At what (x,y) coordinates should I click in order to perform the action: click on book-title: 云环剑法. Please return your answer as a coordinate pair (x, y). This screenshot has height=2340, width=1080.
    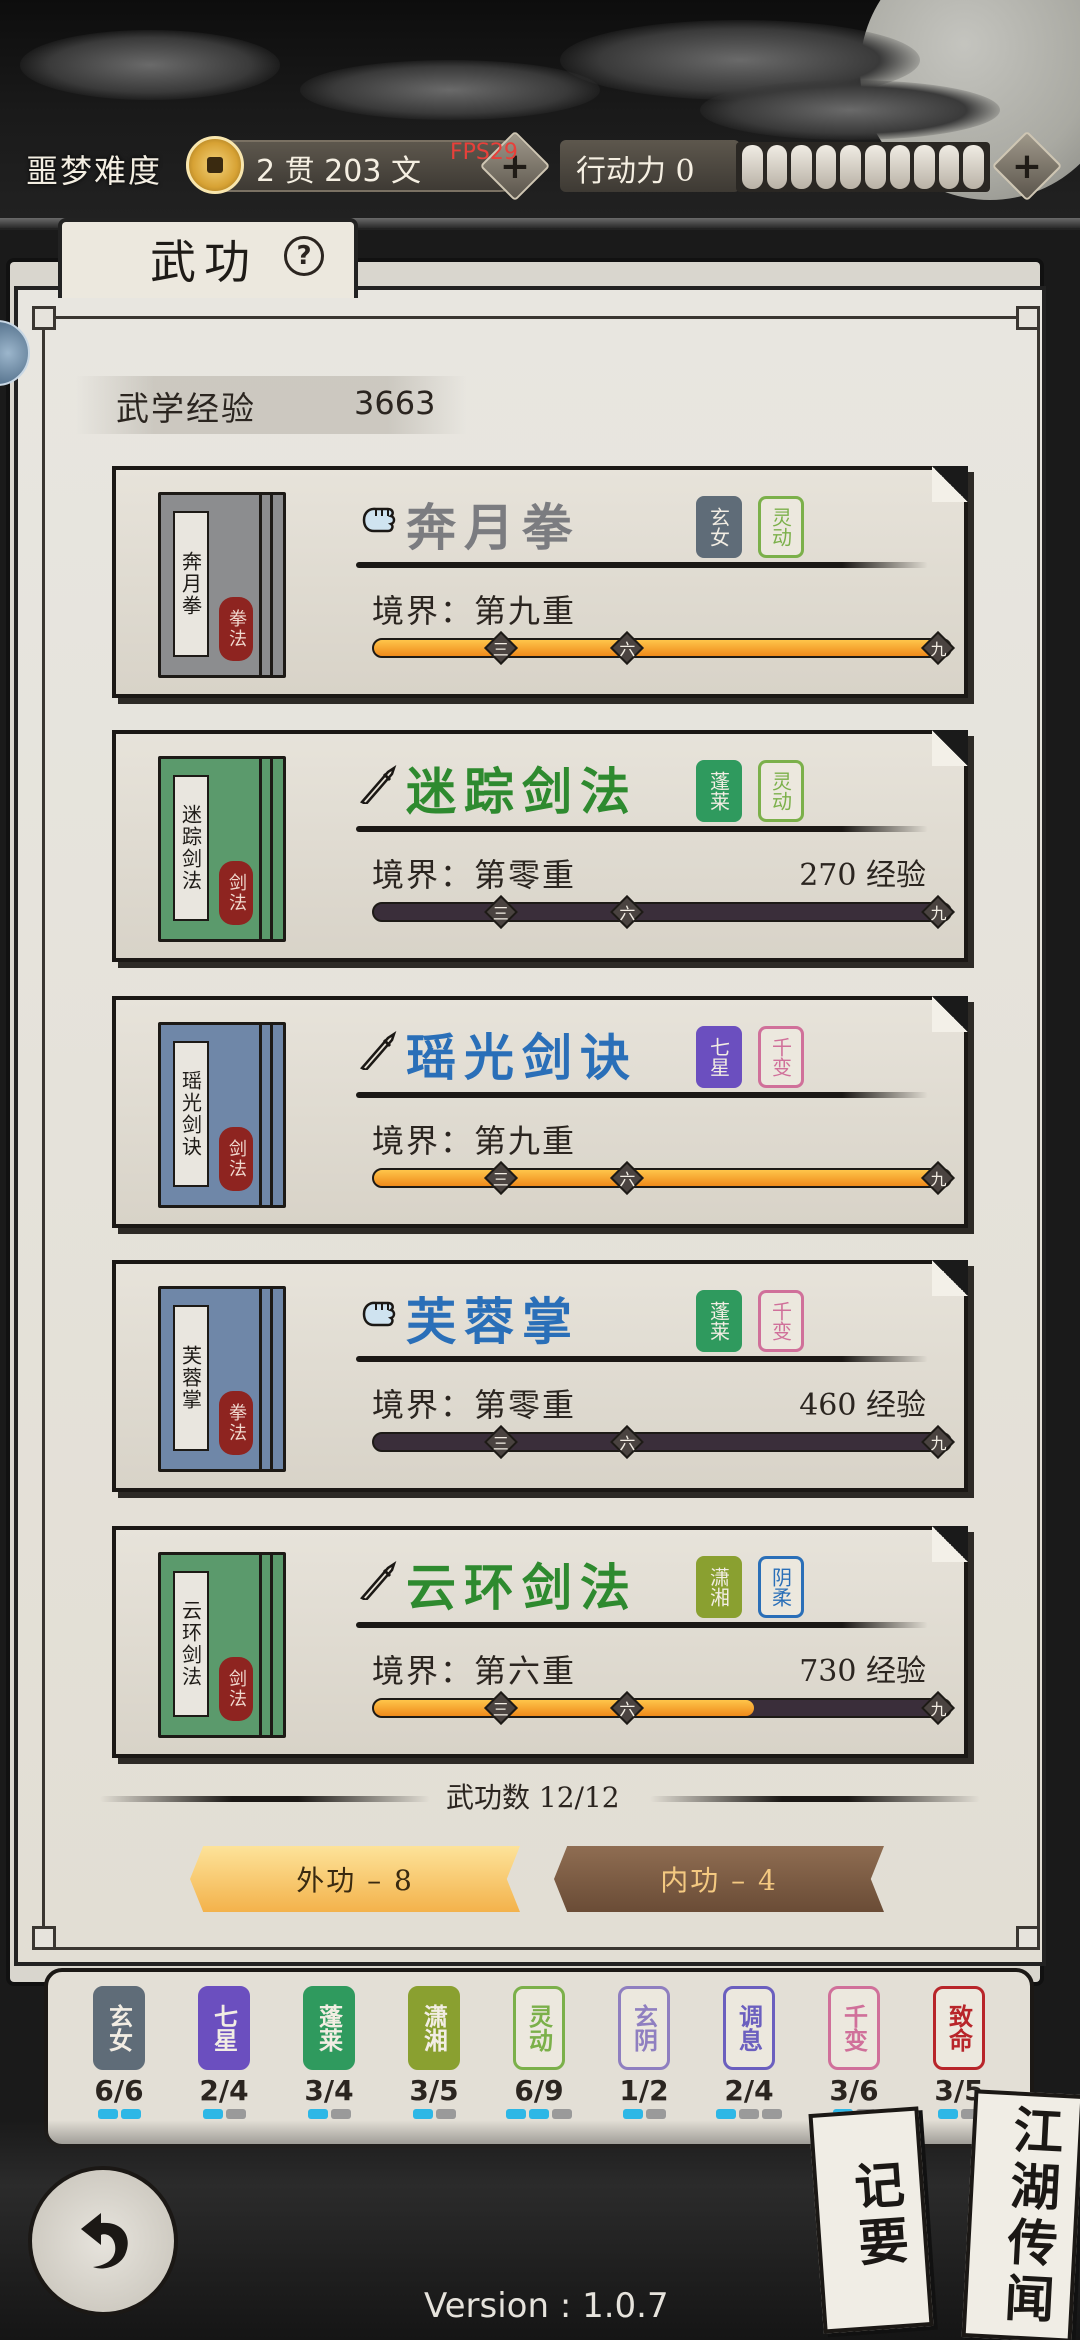
    Looking at the image, I should click on (190, 1644).